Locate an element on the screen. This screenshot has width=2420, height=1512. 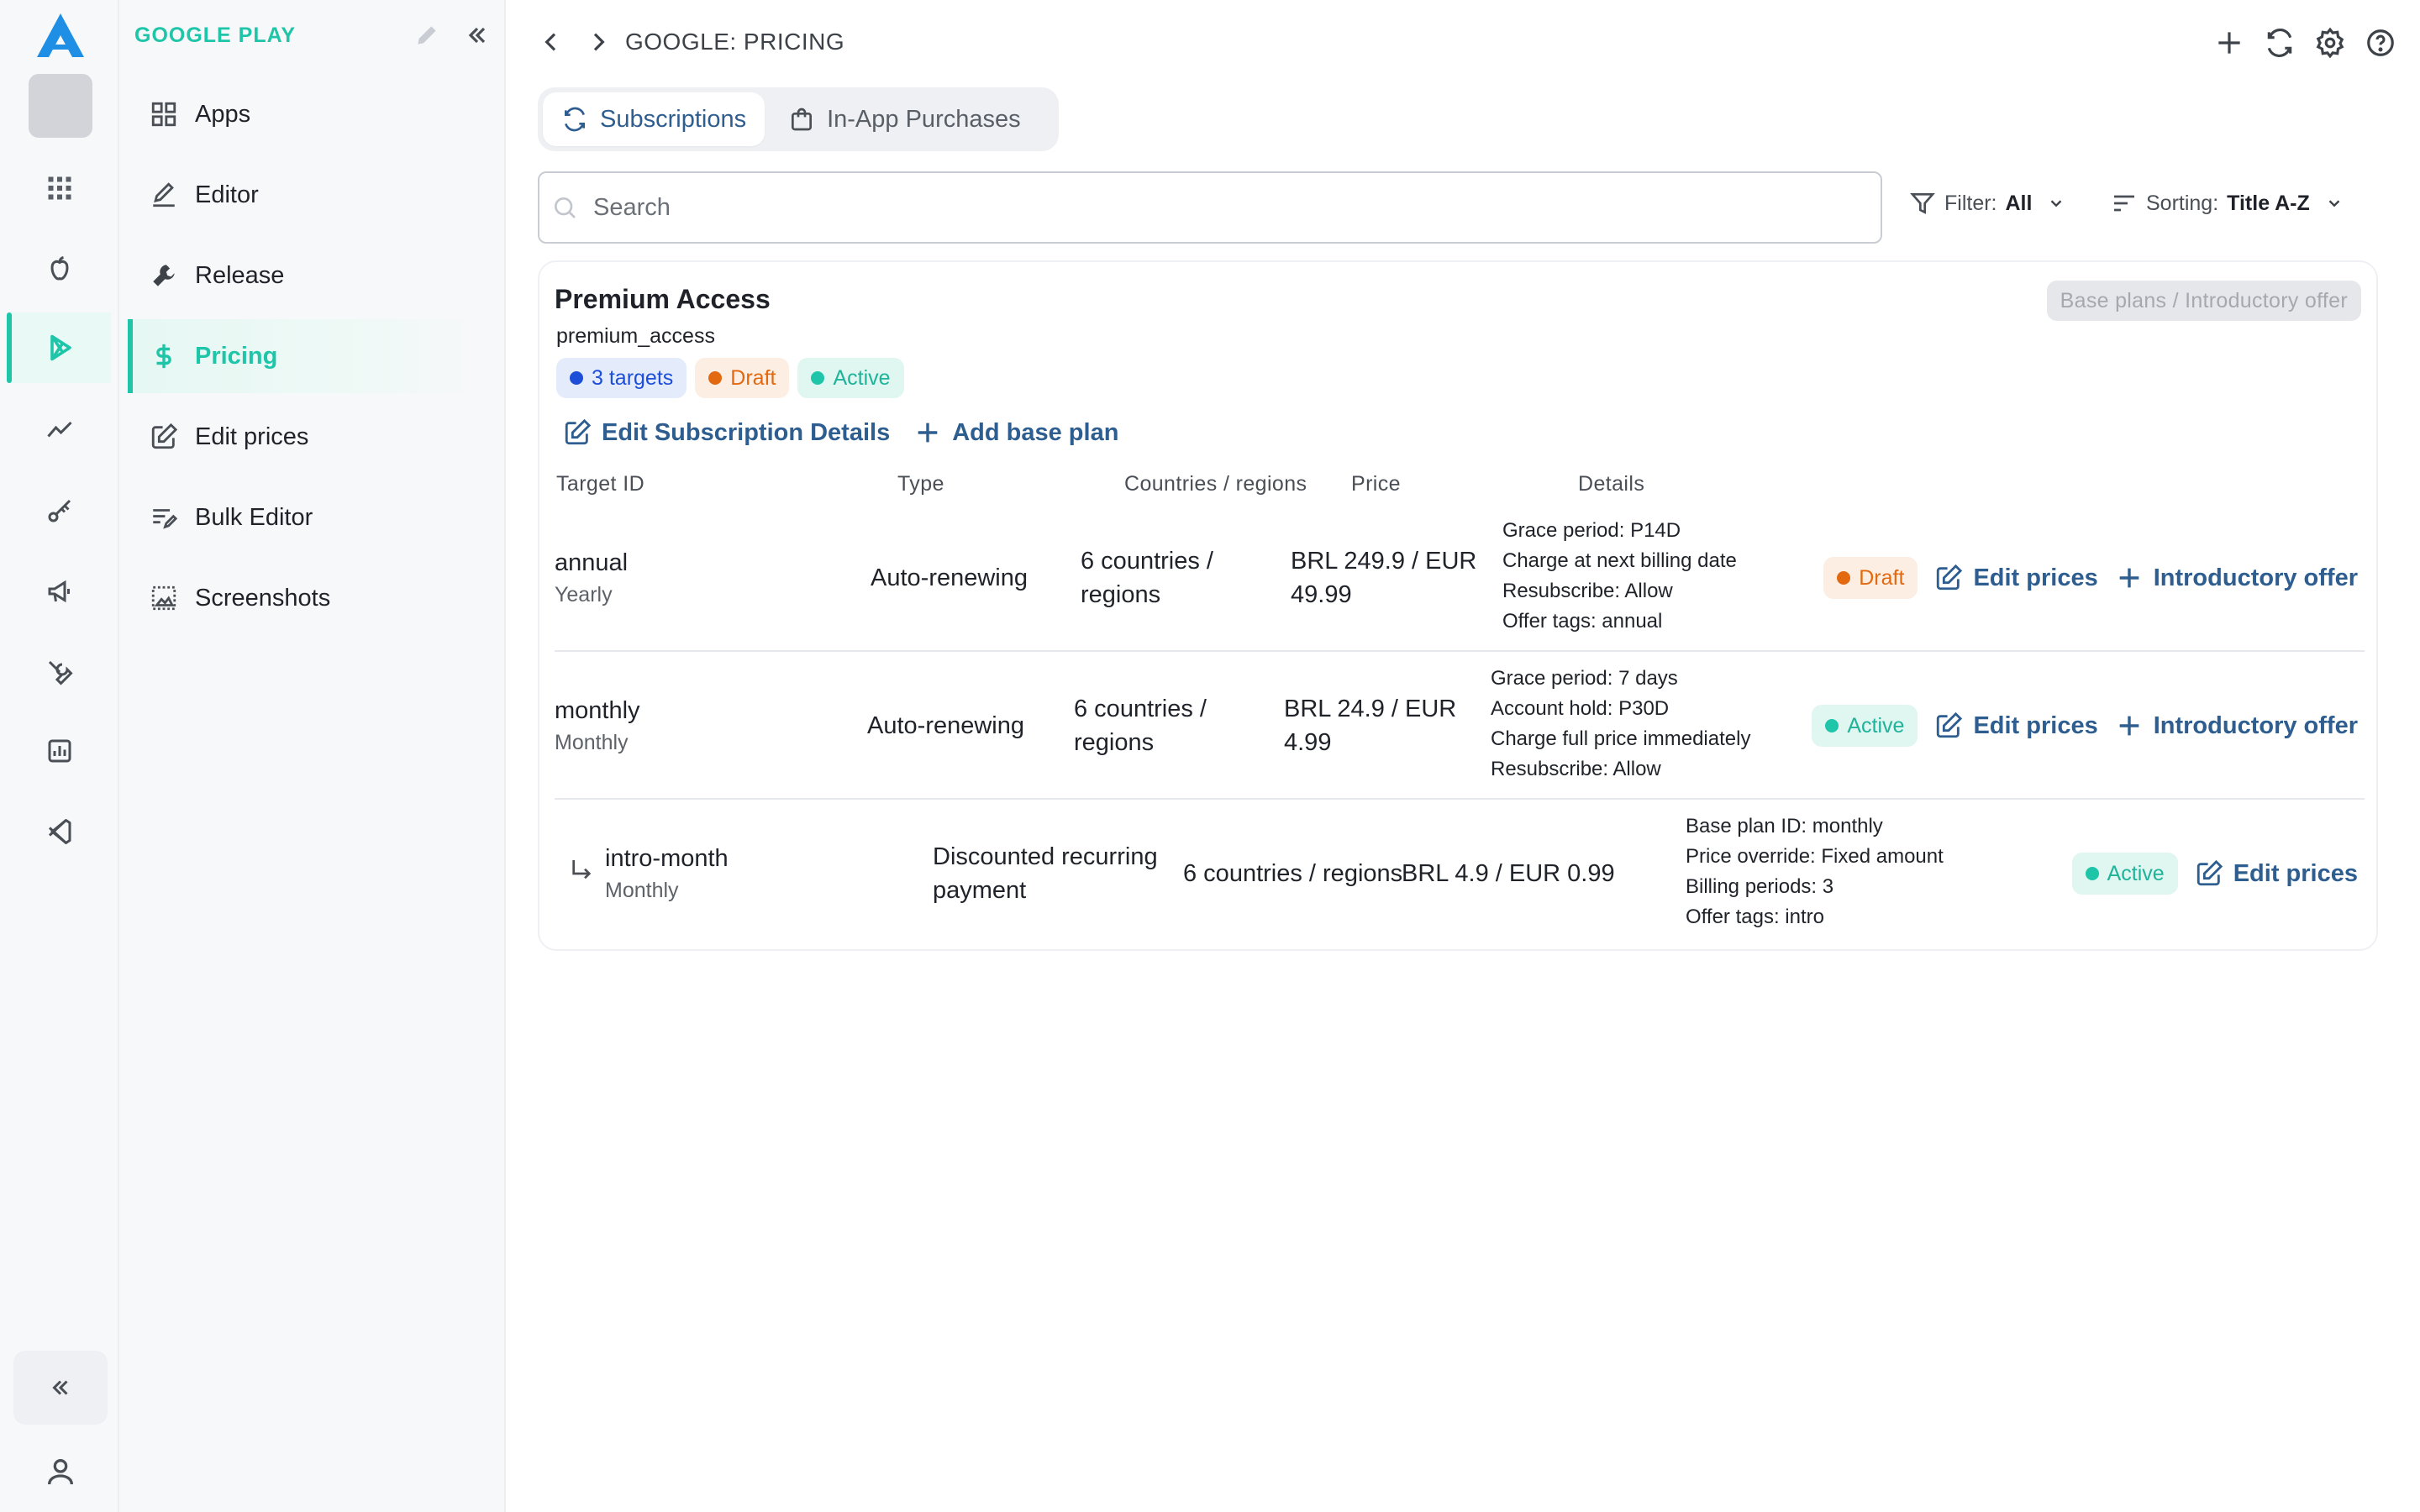
gear-icon is located at coordinates (2330, 43).